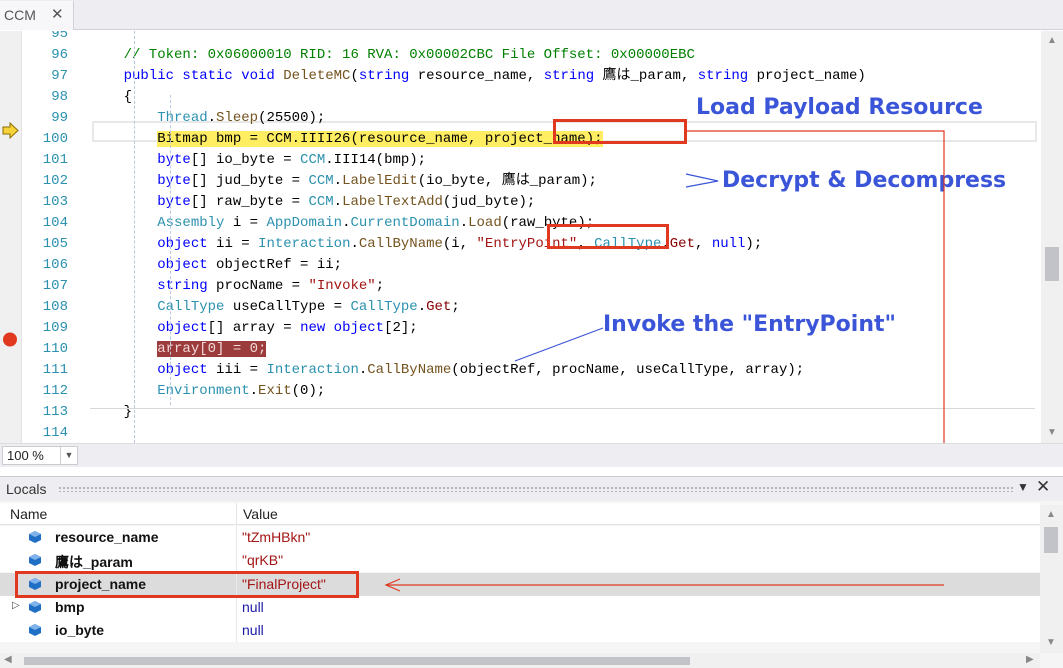 This screenshot has width=1063, height=668. I want to click on scroll-left-icon: ◀, so click(8, 659).